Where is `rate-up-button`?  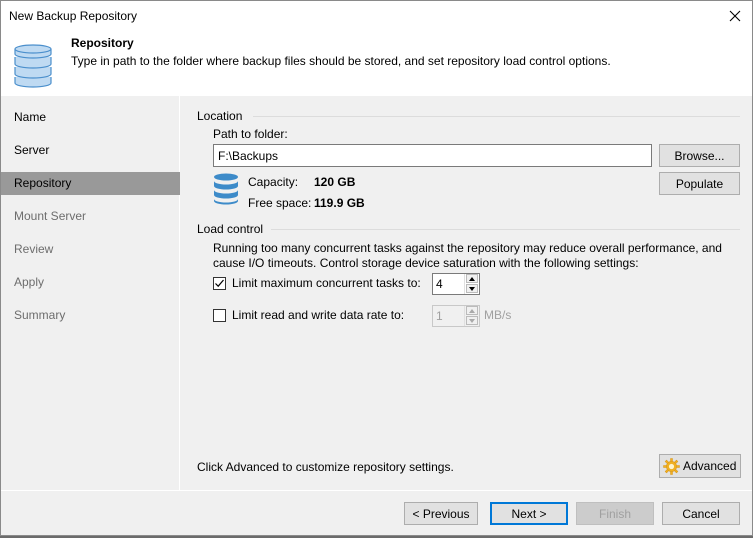 rate-up-button is located at coordinates (472, 310).